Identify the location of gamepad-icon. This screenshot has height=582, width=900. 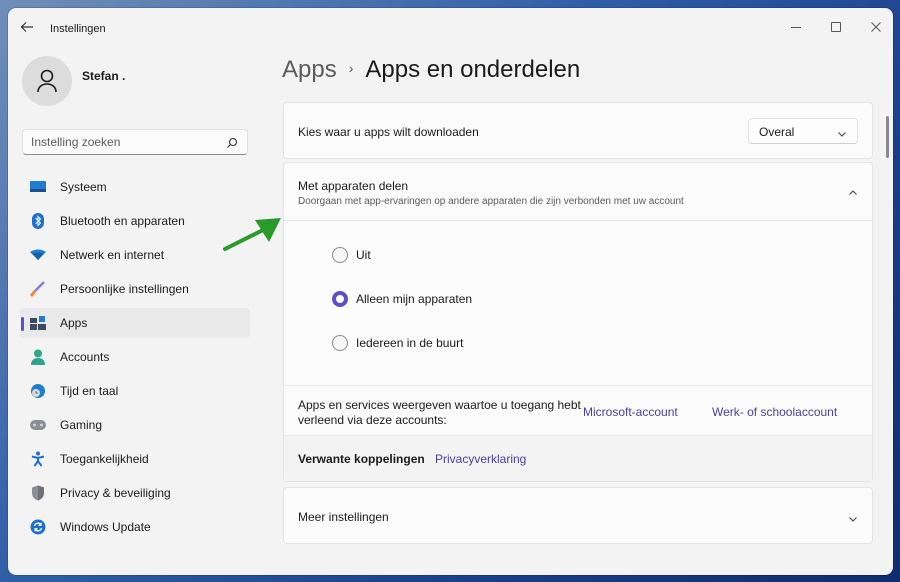
(38, 425).